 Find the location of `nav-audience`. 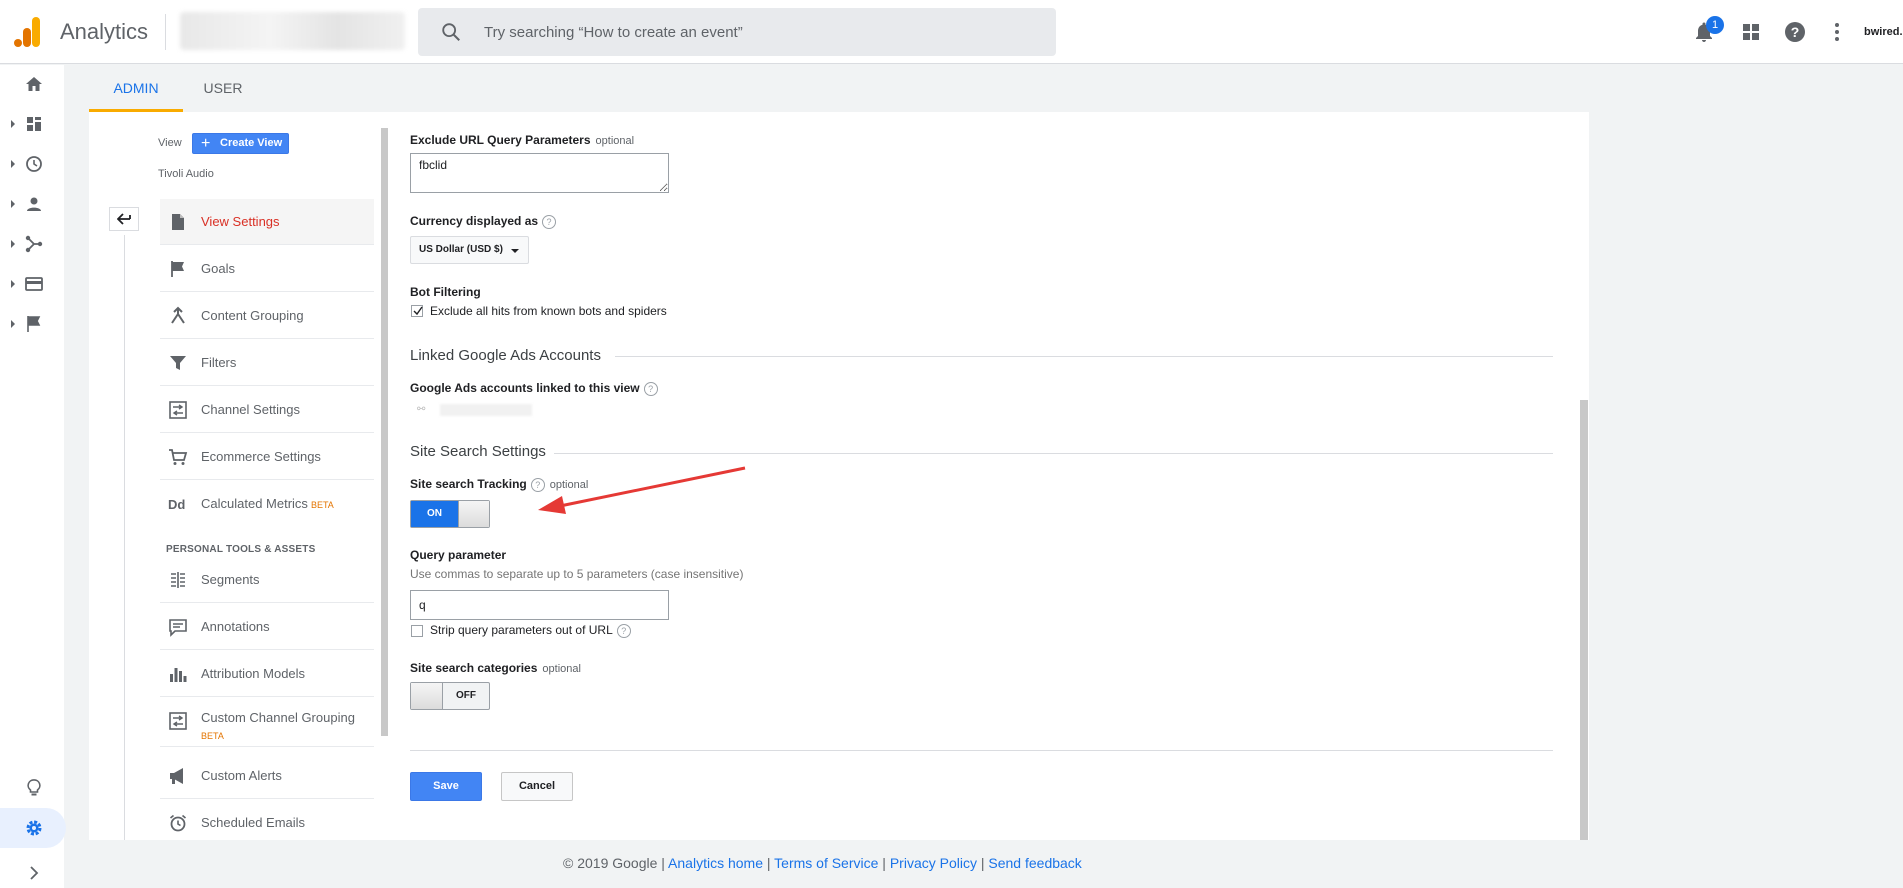

nav-audience is located at coordinates (32, 204).